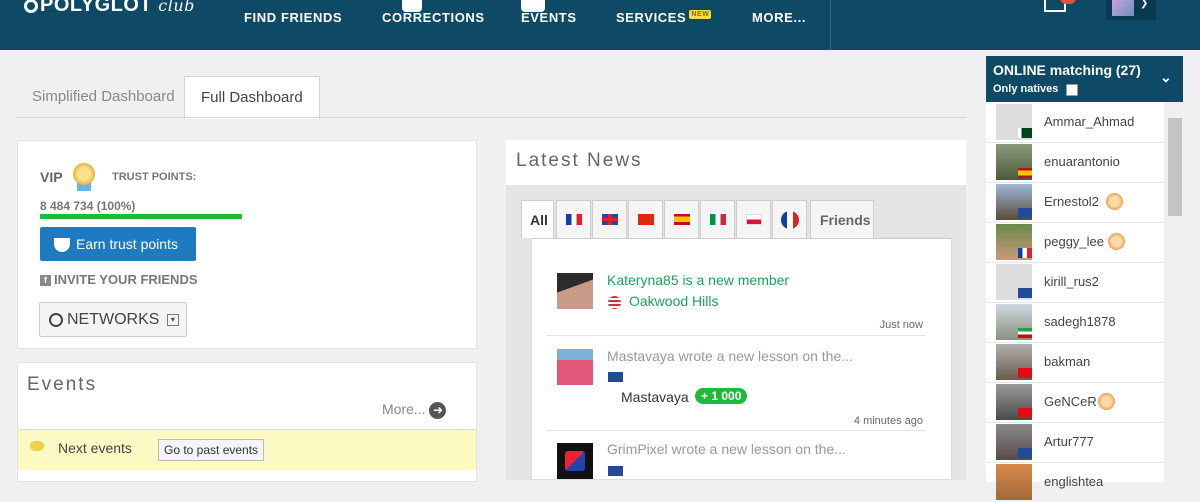 This screenshot has height=502, width=1200. I want to click on tab-full-label: Full Dashboard, so click(252, 97).